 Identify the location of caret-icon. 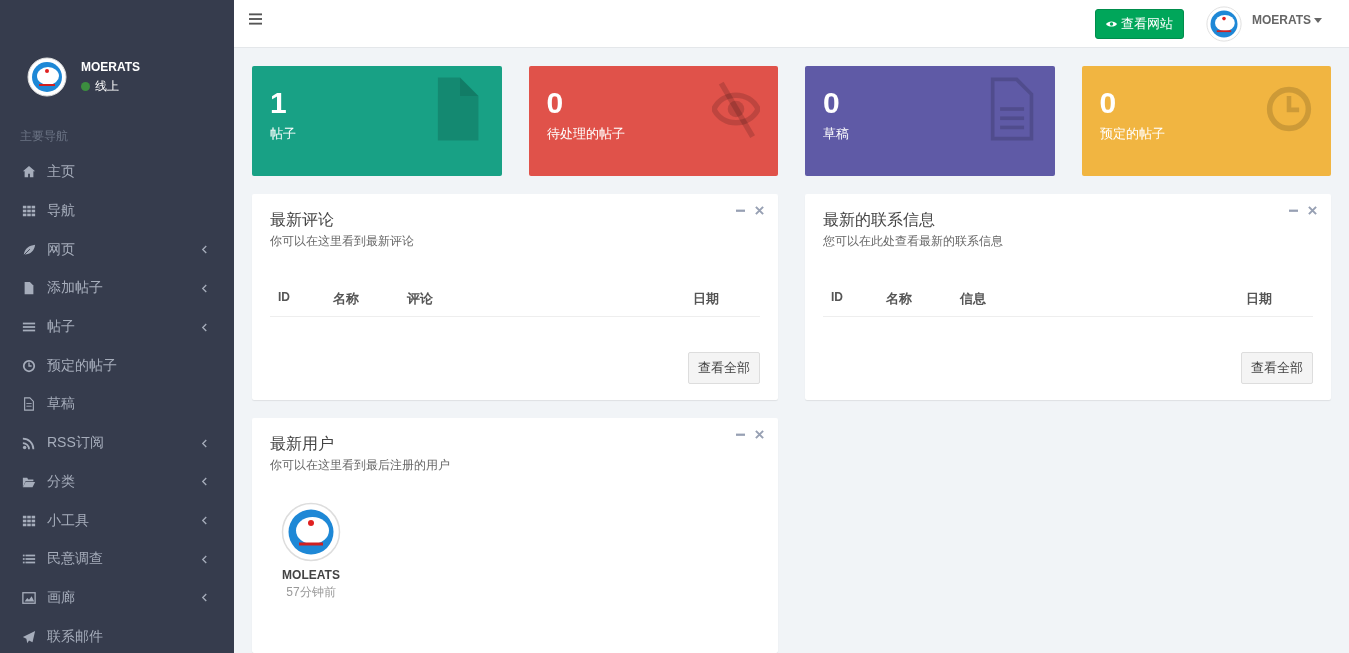
(1318, 20).